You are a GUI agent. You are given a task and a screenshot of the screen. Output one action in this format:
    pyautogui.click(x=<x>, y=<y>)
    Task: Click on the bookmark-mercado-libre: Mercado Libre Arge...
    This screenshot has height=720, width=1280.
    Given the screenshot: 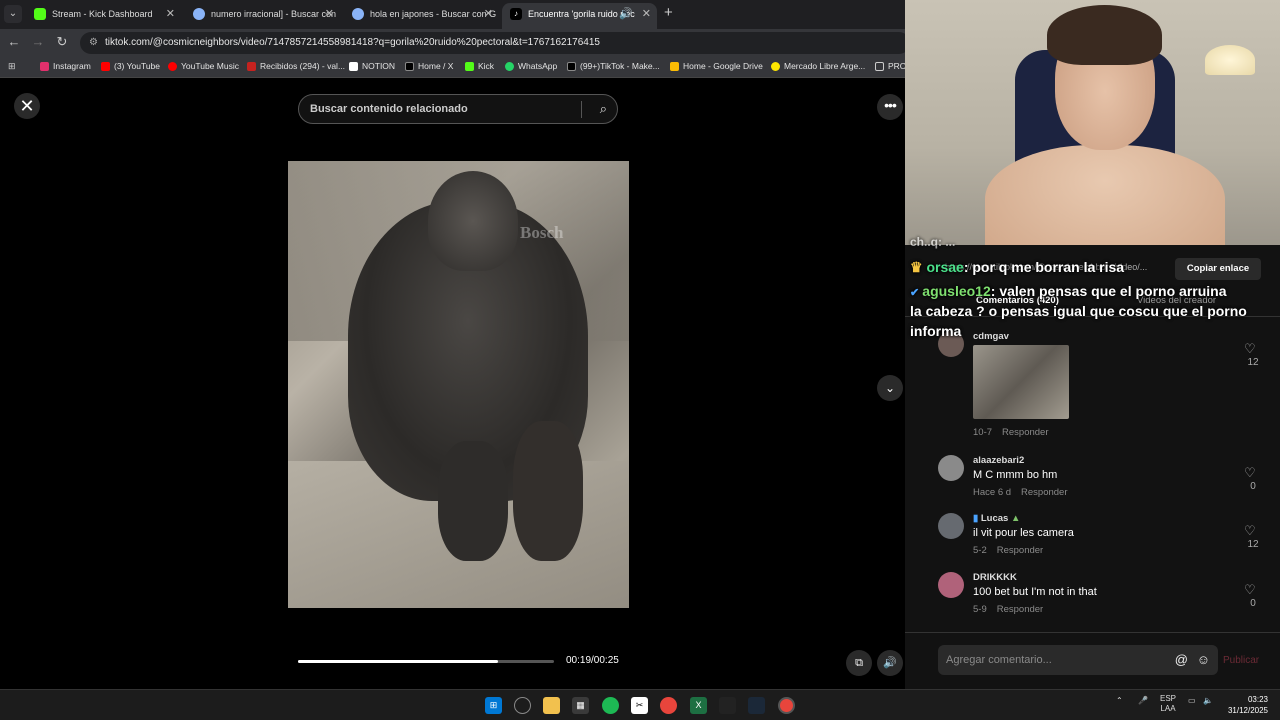 What is the action you would take?
    pyautogui.click(x=818, y=66)
    